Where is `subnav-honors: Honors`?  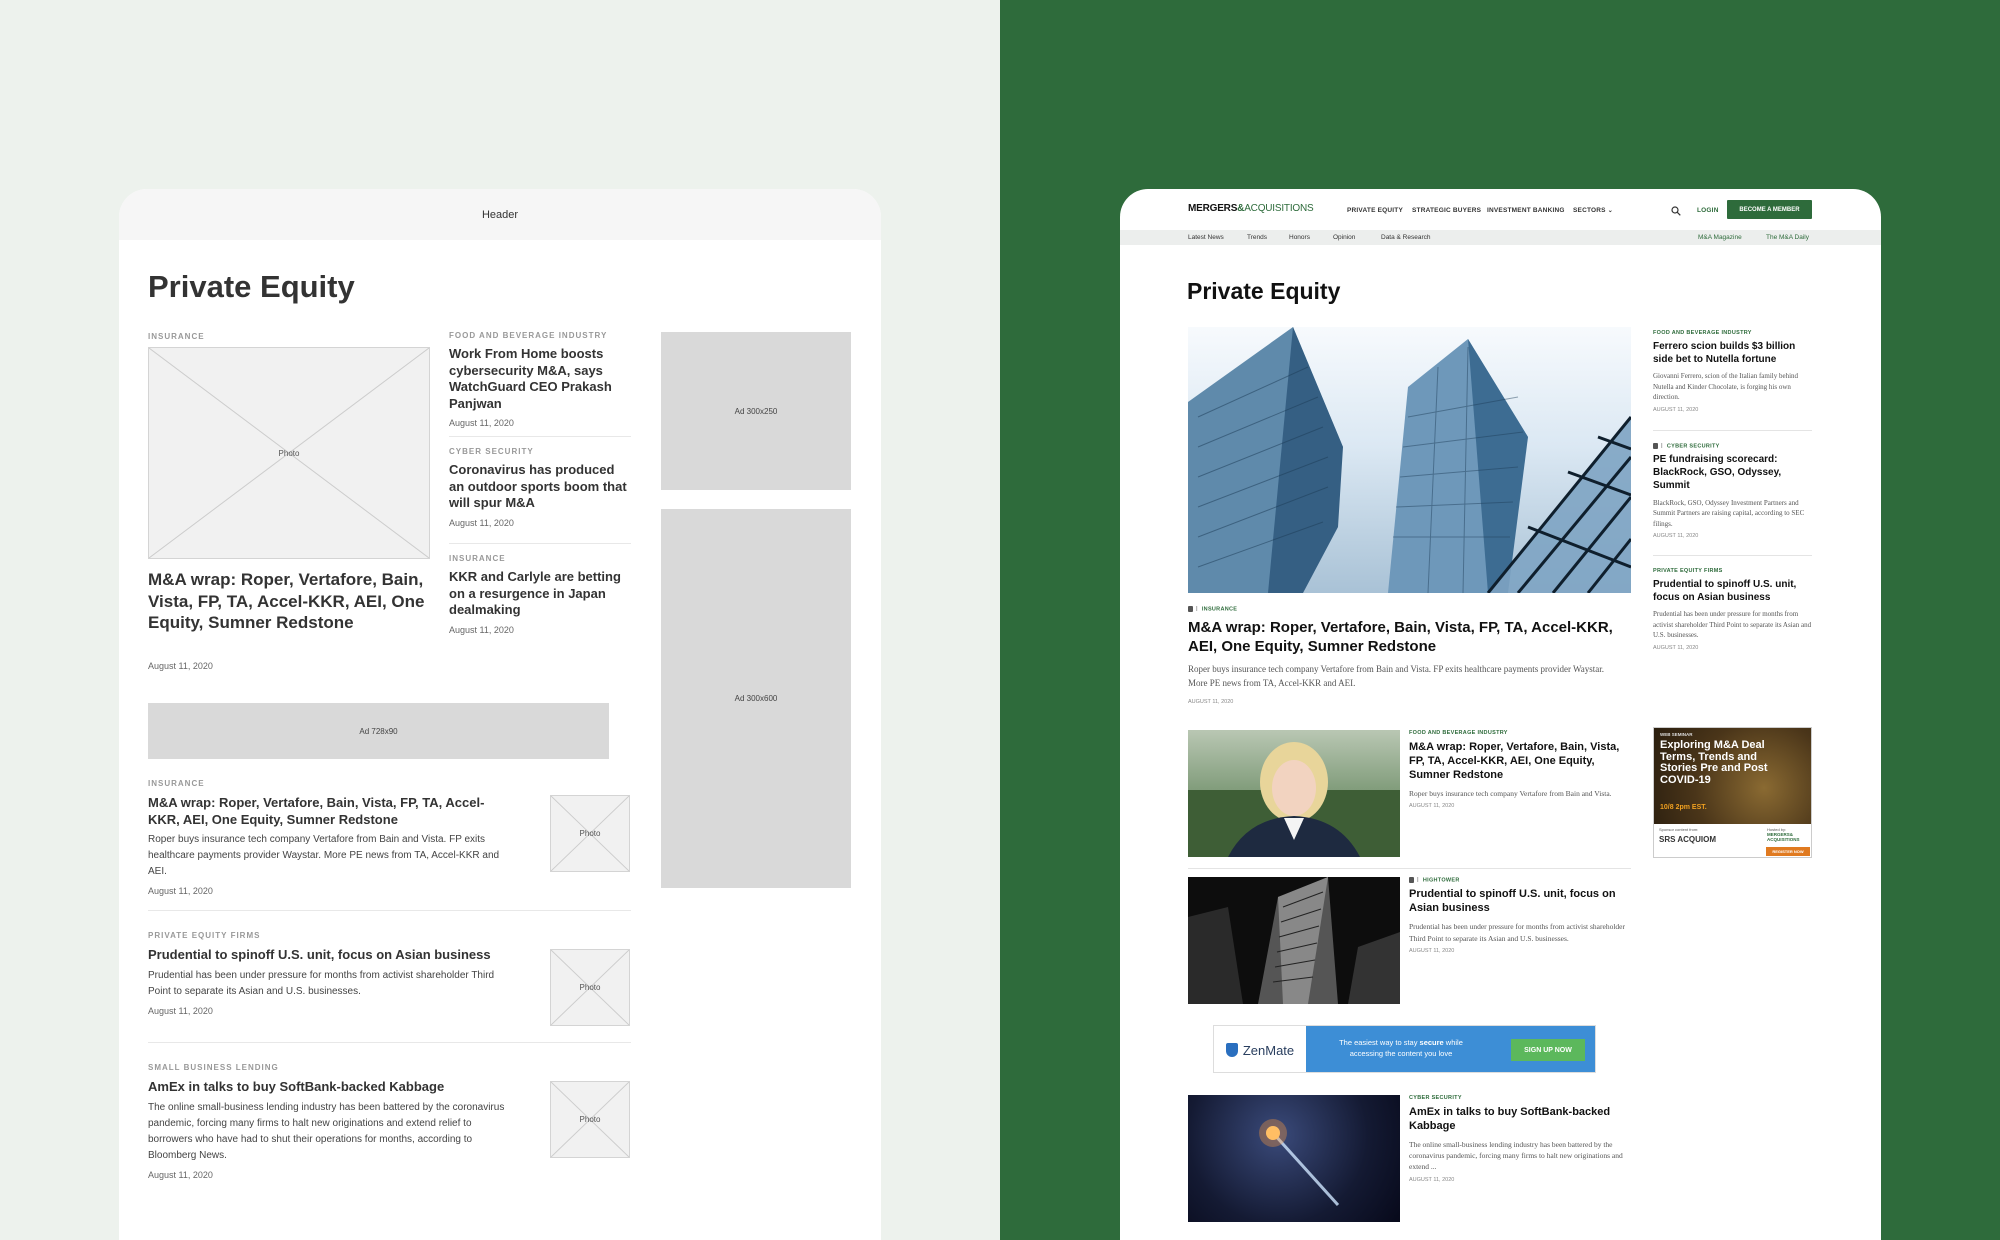
subnav-honors: Honors is located at coordinates (1299, 237).